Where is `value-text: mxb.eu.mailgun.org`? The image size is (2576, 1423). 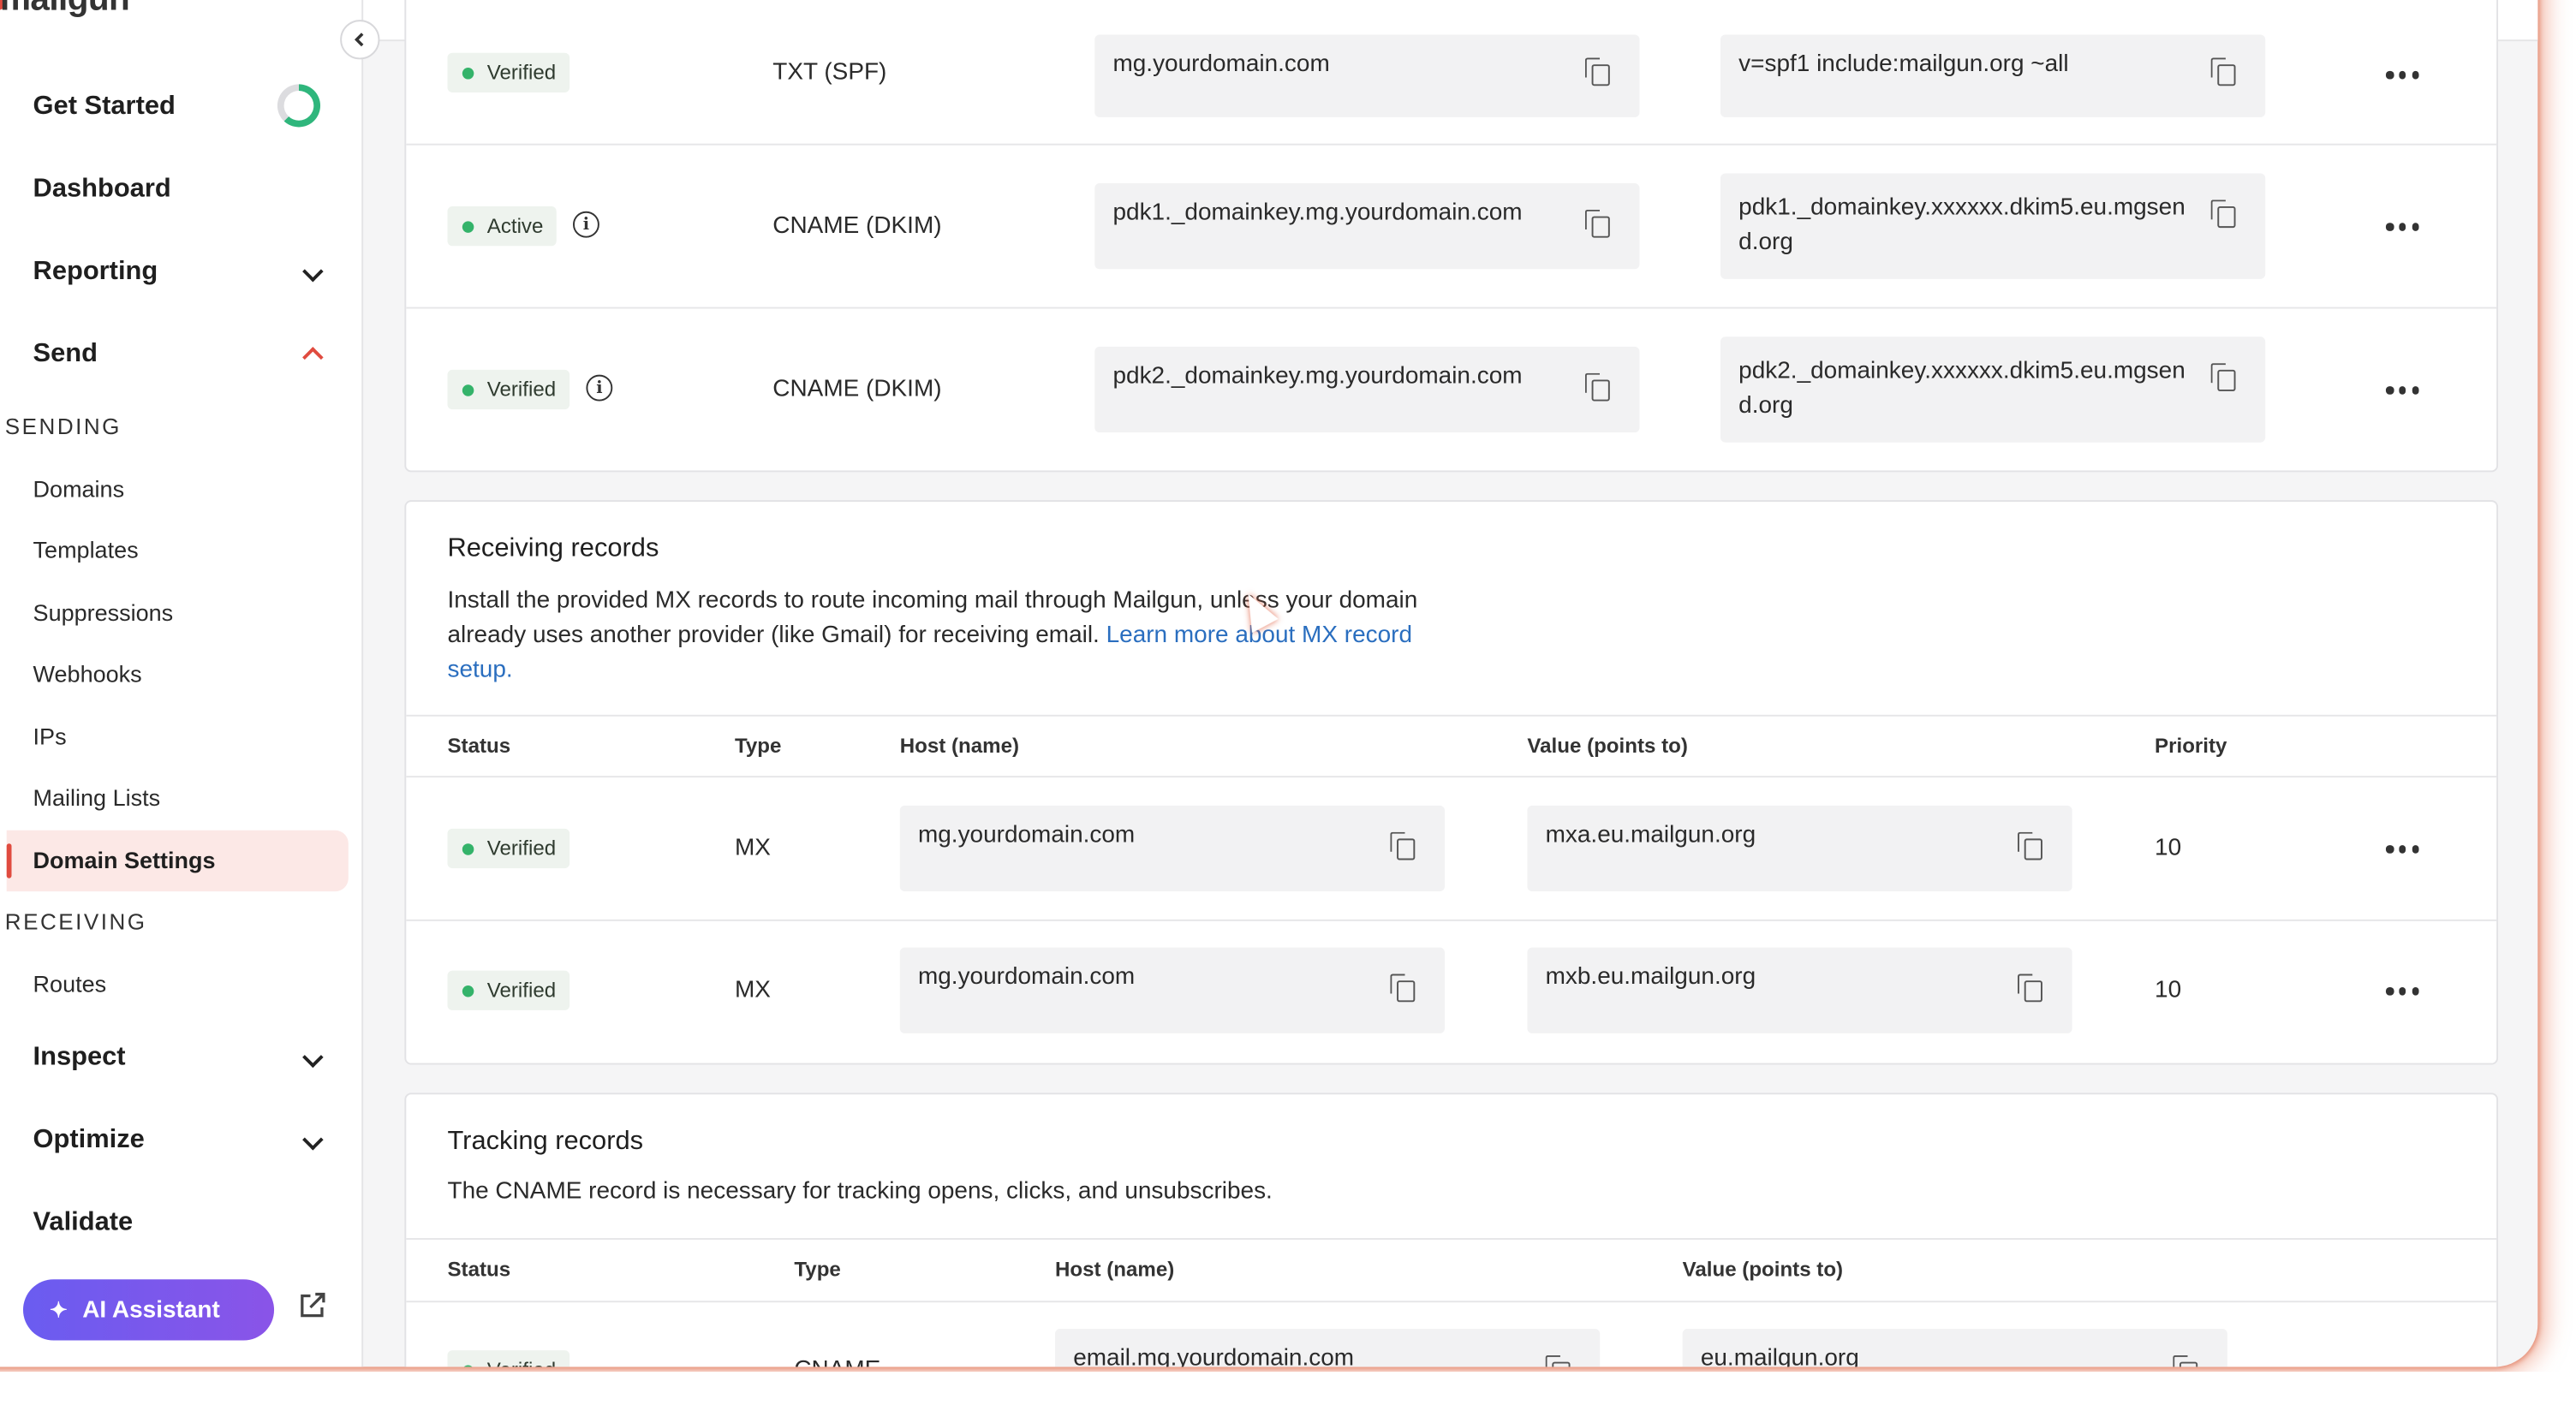
value-text: mxb.eu.mailgun.org is located at coordinates (1650, 977).